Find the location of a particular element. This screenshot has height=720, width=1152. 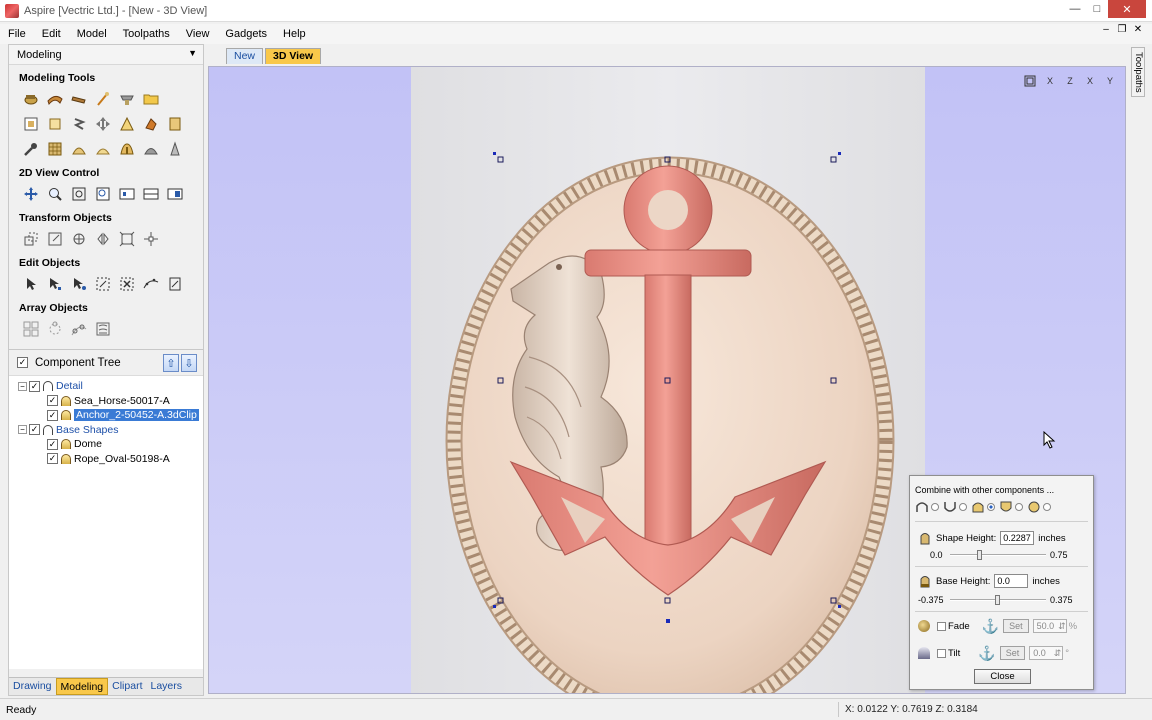

merge-visible-icon is located at coordinates (151, 149).